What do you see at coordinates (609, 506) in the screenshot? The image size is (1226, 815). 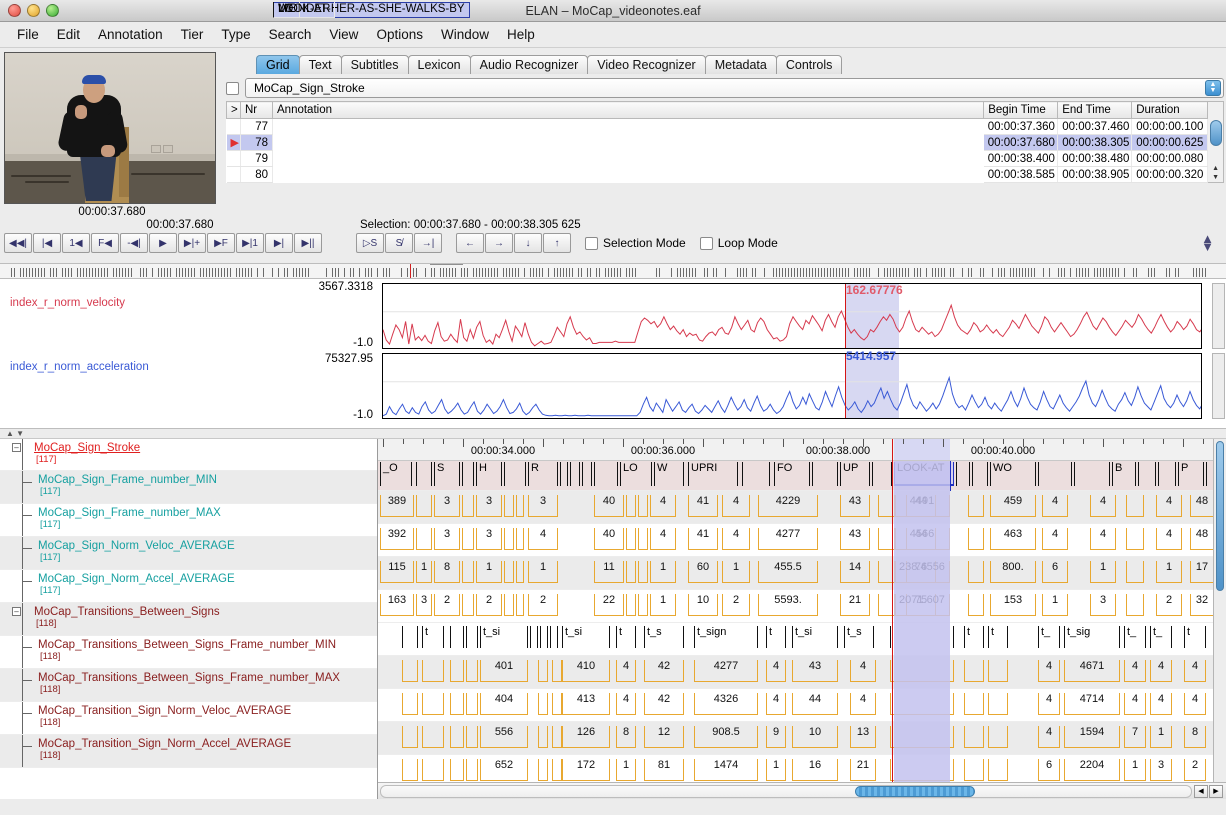 I see `sub-annotation-block: 40` at bounding box center [609, 506].